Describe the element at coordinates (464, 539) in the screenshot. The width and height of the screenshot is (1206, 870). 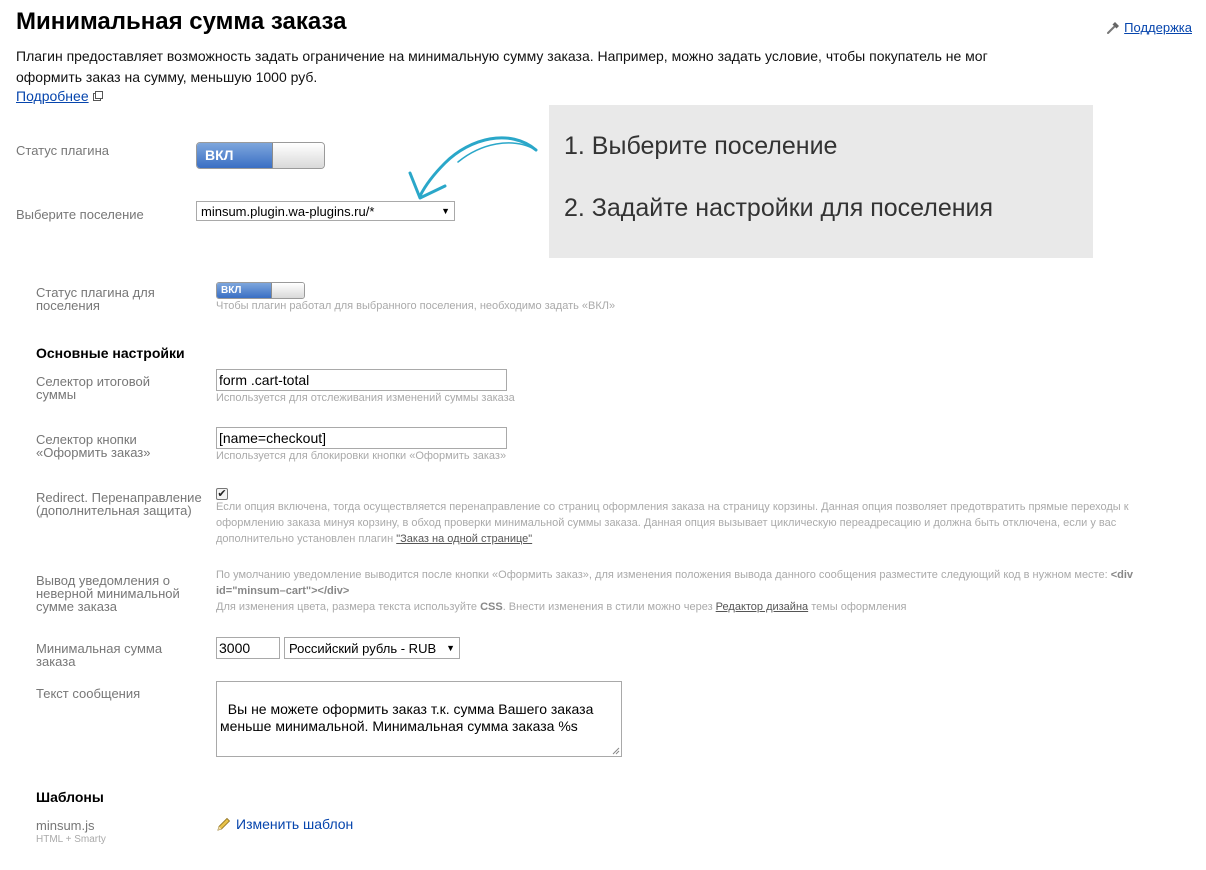
I see `one-page-checkout-link: "Заказ на одной странице"` at that location.